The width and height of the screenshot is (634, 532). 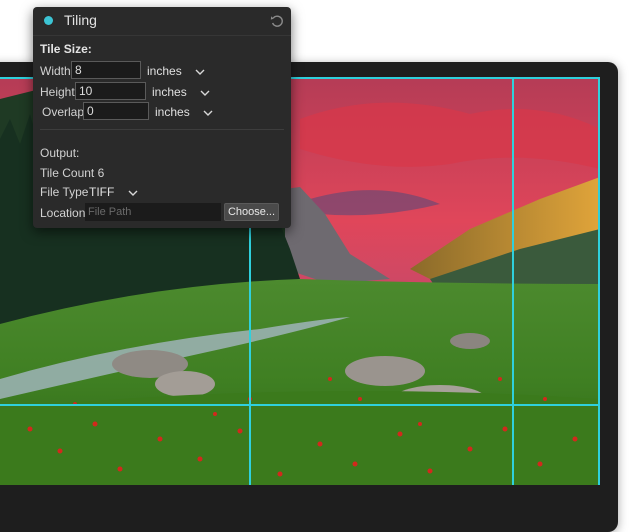 I want to click on file-type-select: TIFF, so click(x=113, y=192).